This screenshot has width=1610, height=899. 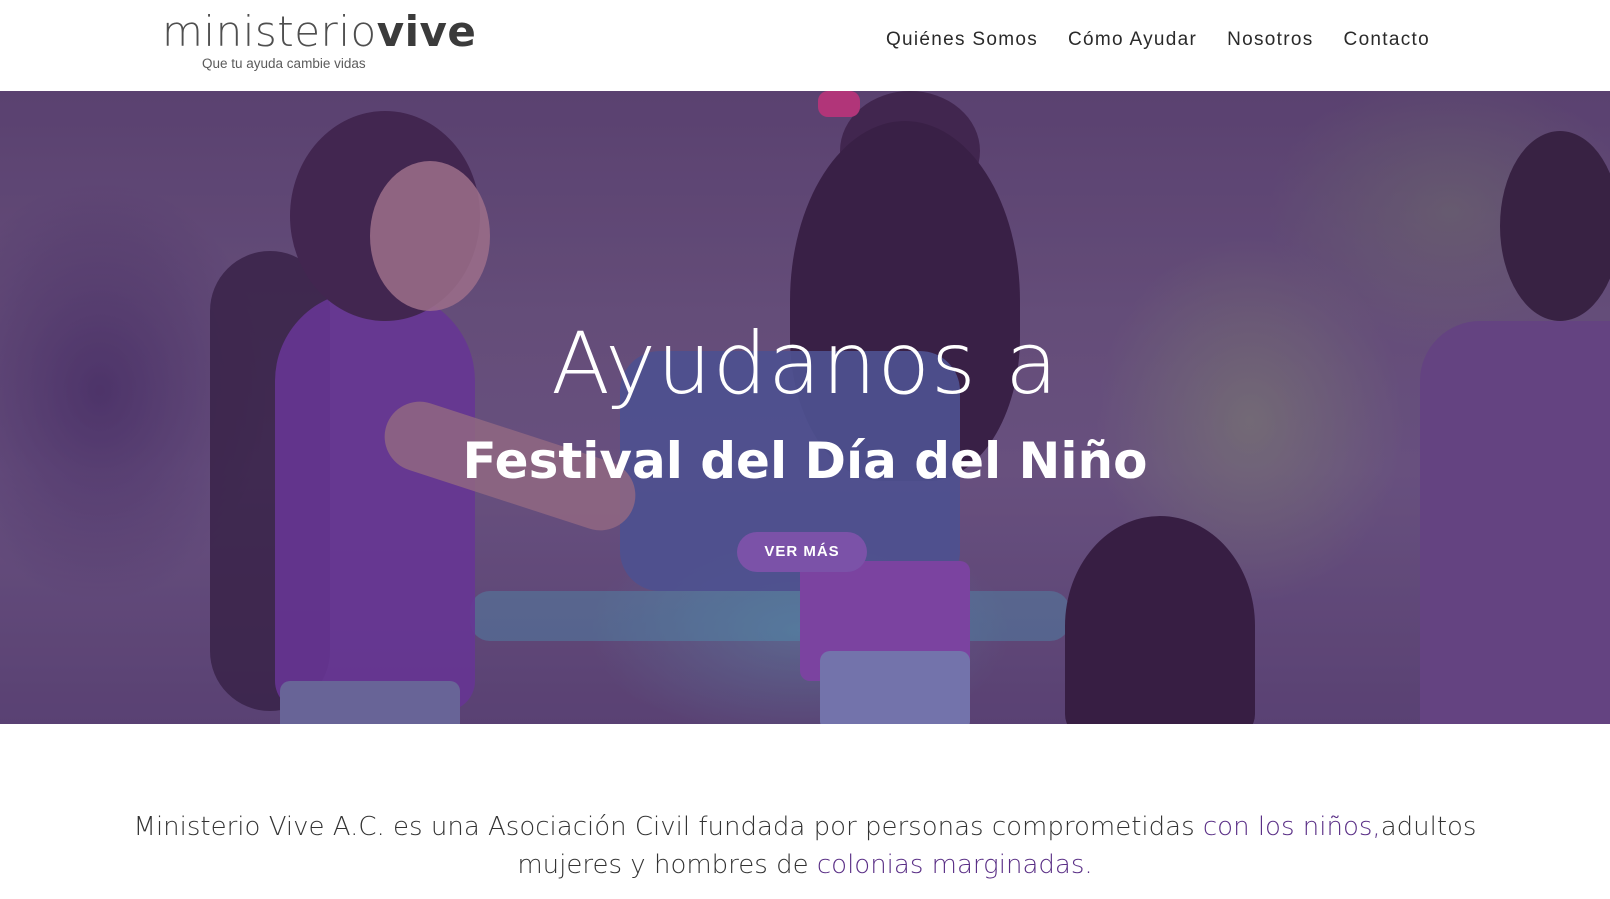 I want to click on logo: ministeriovive Que tu ayuda cambie vidas, so click(x=319, y=40).